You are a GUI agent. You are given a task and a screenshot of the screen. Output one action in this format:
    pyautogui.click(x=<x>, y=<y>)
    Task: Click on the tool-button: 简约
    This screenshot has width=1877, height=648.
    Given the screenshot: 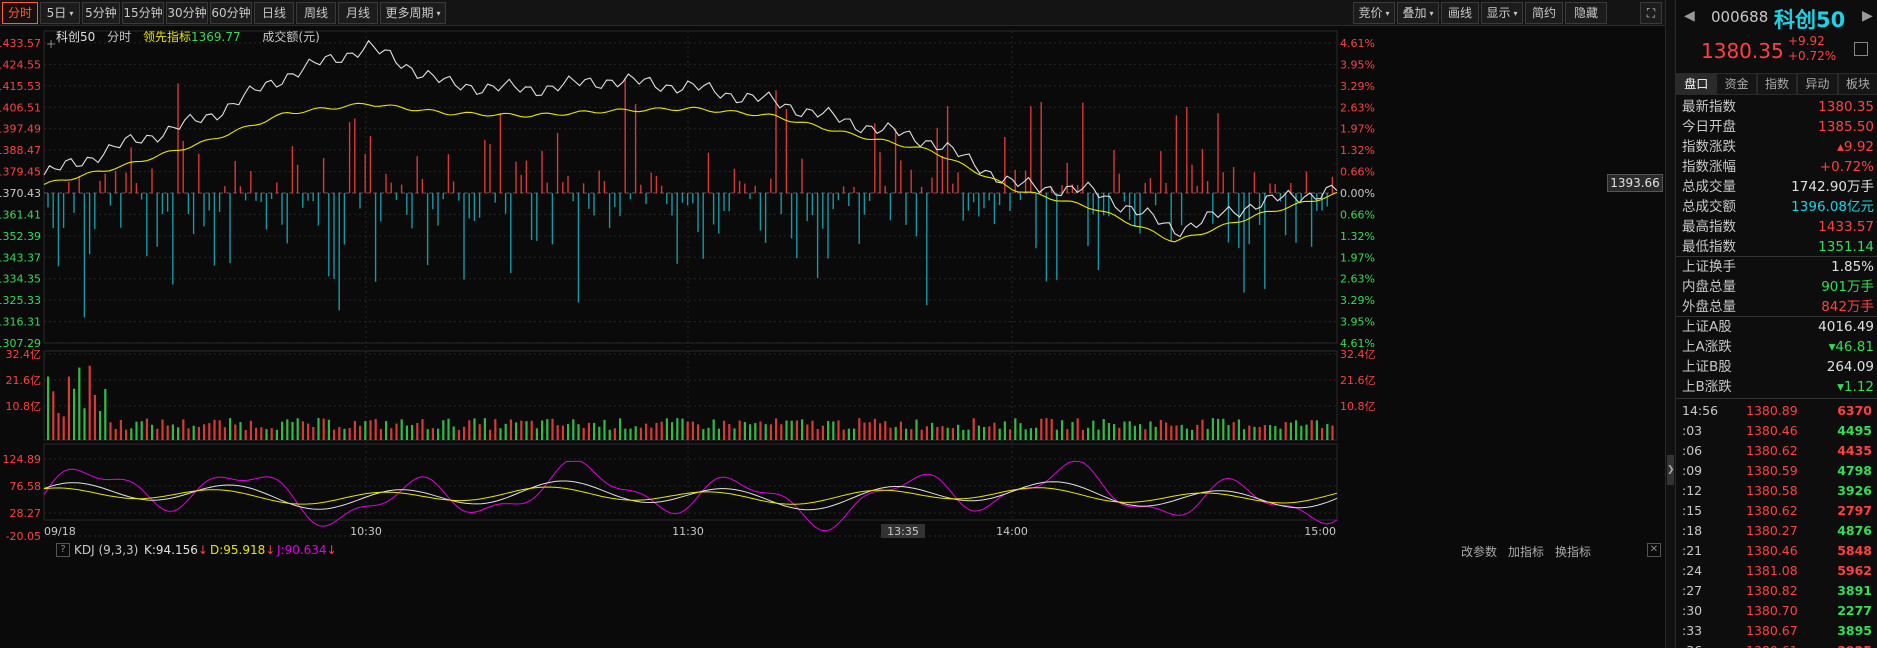 What is the action you would take?
    pyautogui.click(x=1544, y=13)
    